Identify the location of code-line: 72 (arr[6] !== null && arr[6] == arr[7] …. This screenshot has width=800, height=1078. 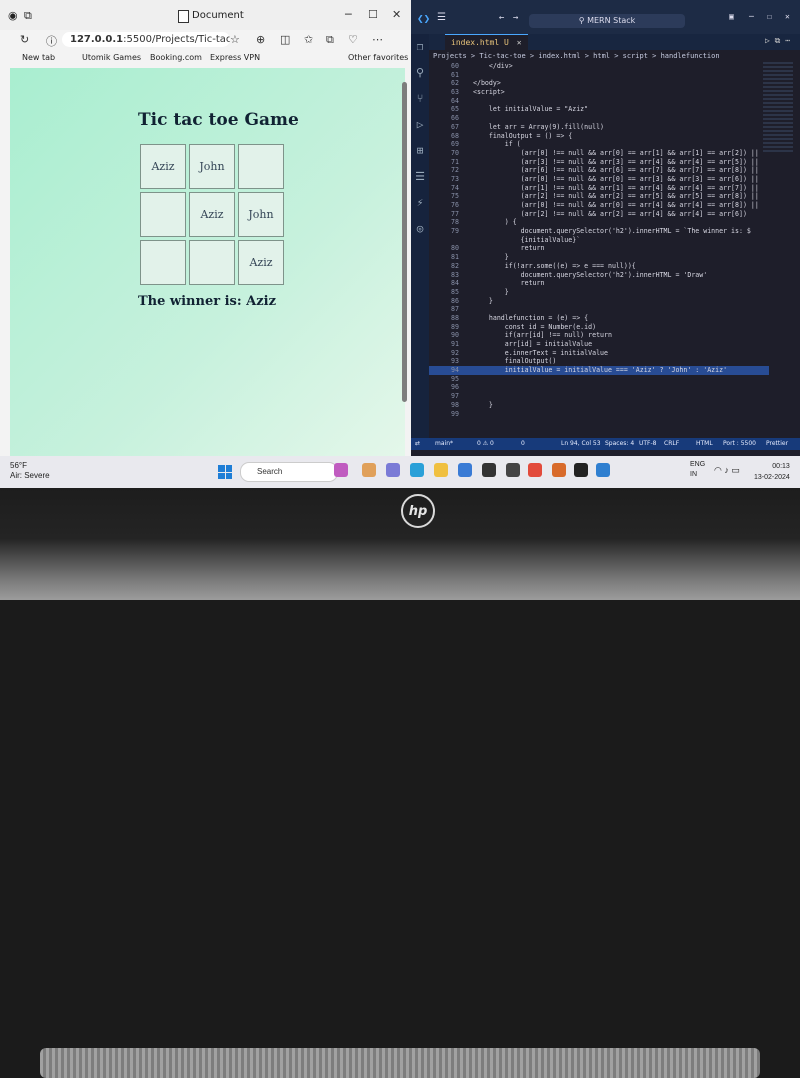
(599, 170).